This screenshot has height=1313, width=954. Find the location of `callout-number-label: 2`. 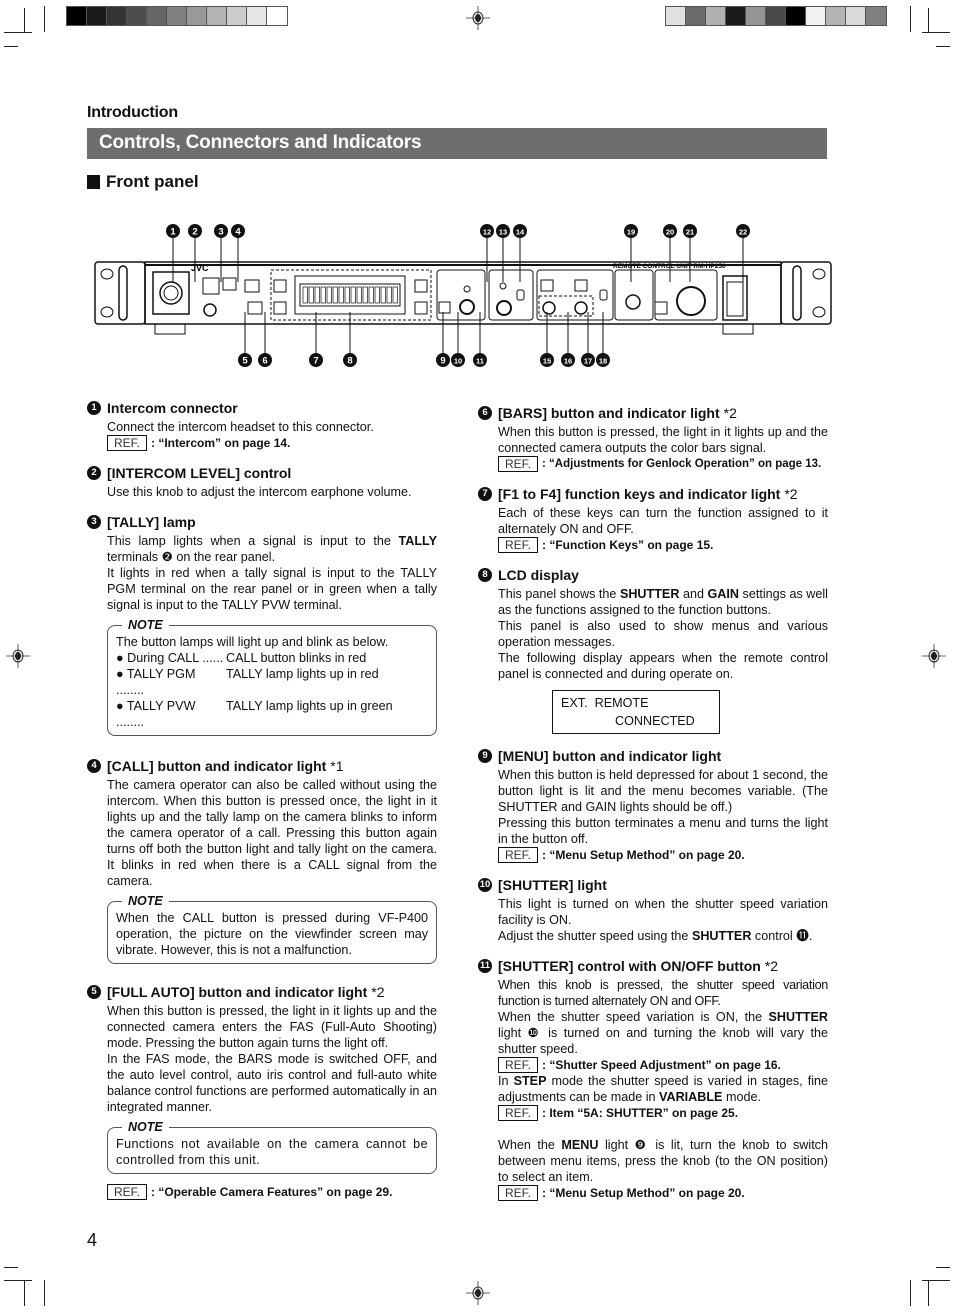

callout-number-label: 2 is located at coordinates (194, 232).